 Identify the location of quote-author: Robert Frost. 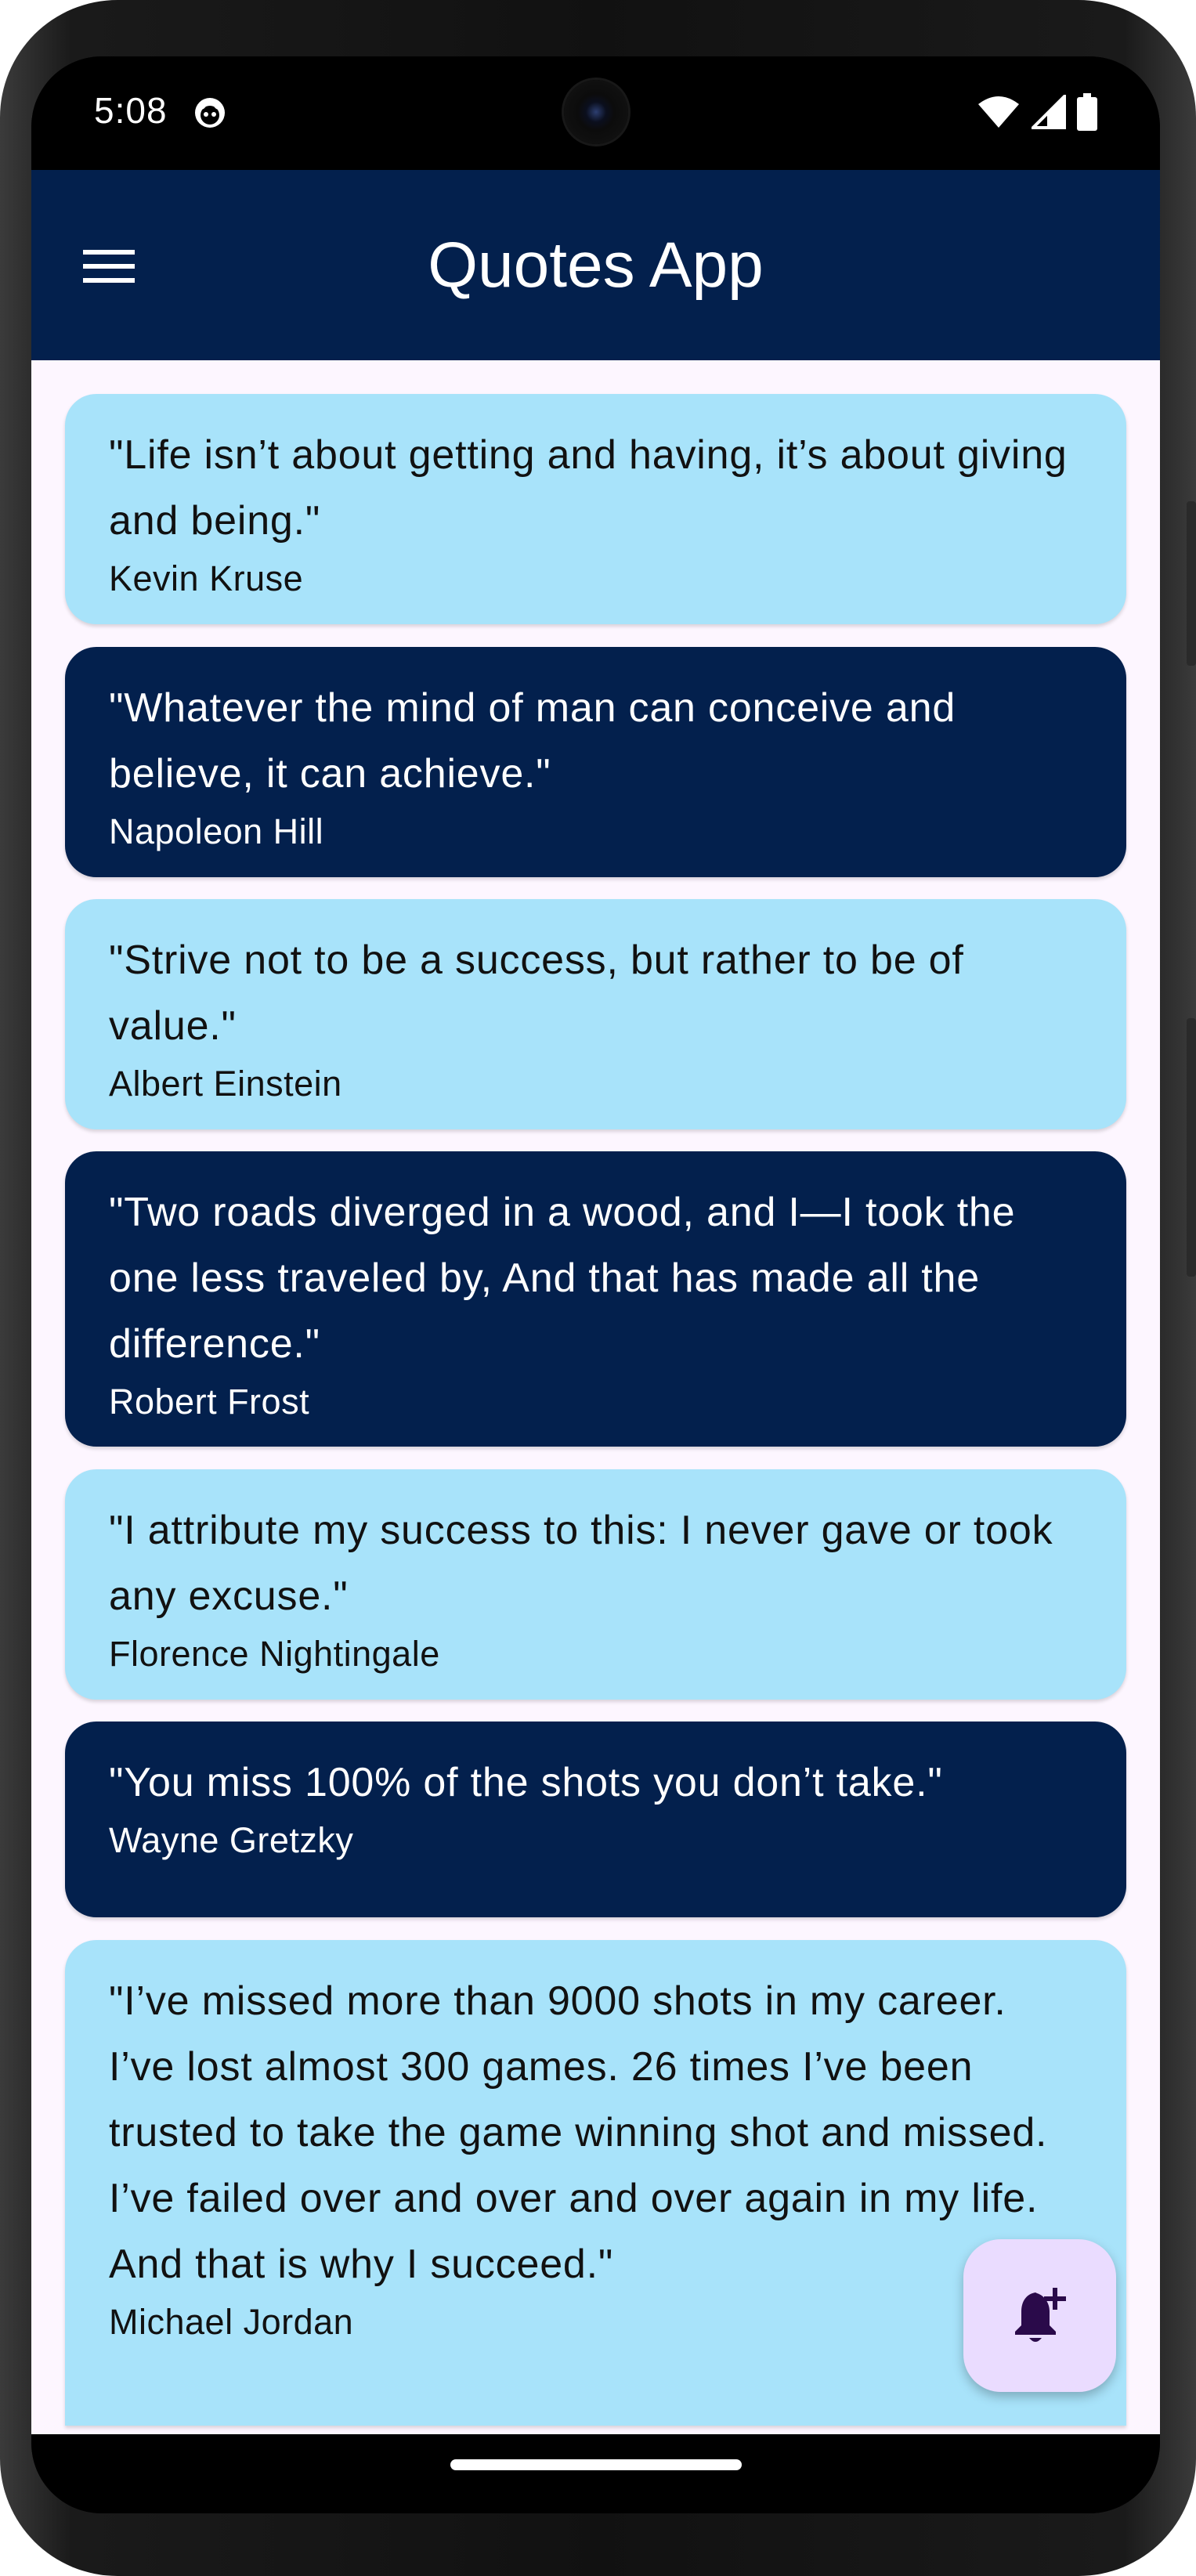
(209, 1402).